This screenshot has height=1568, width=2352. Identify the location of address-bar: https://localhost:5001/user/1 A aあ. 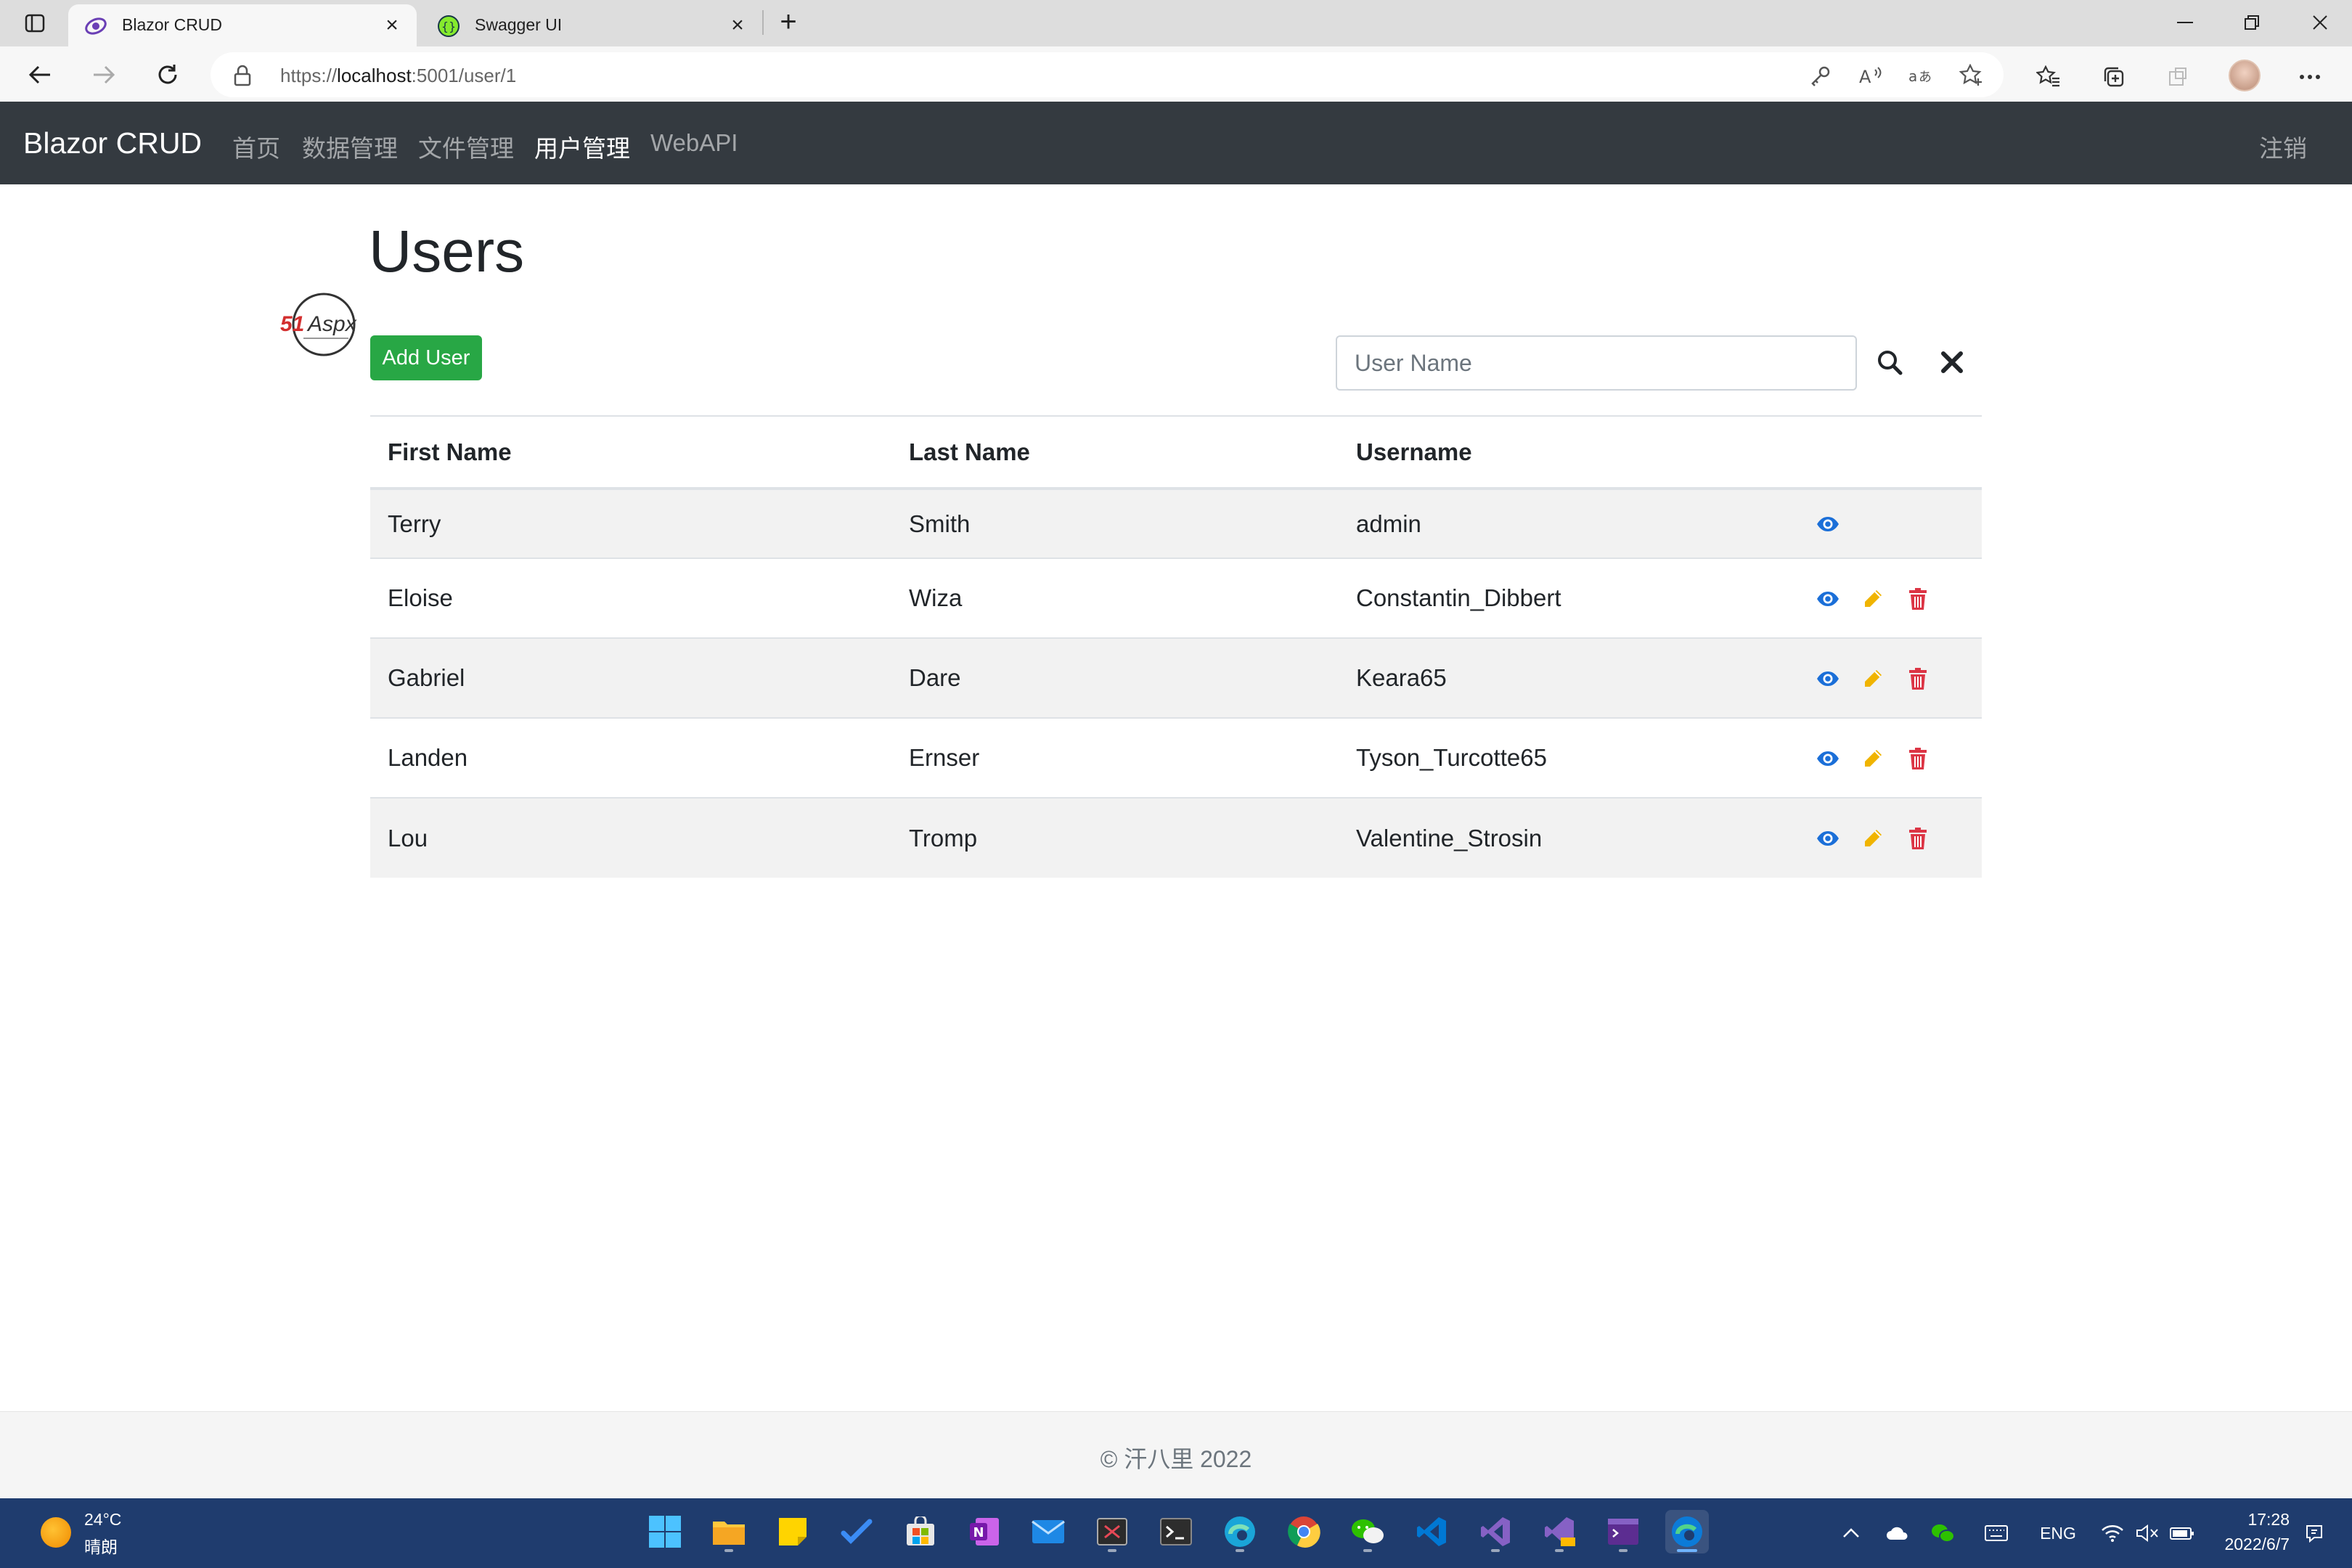
(1108, 74).